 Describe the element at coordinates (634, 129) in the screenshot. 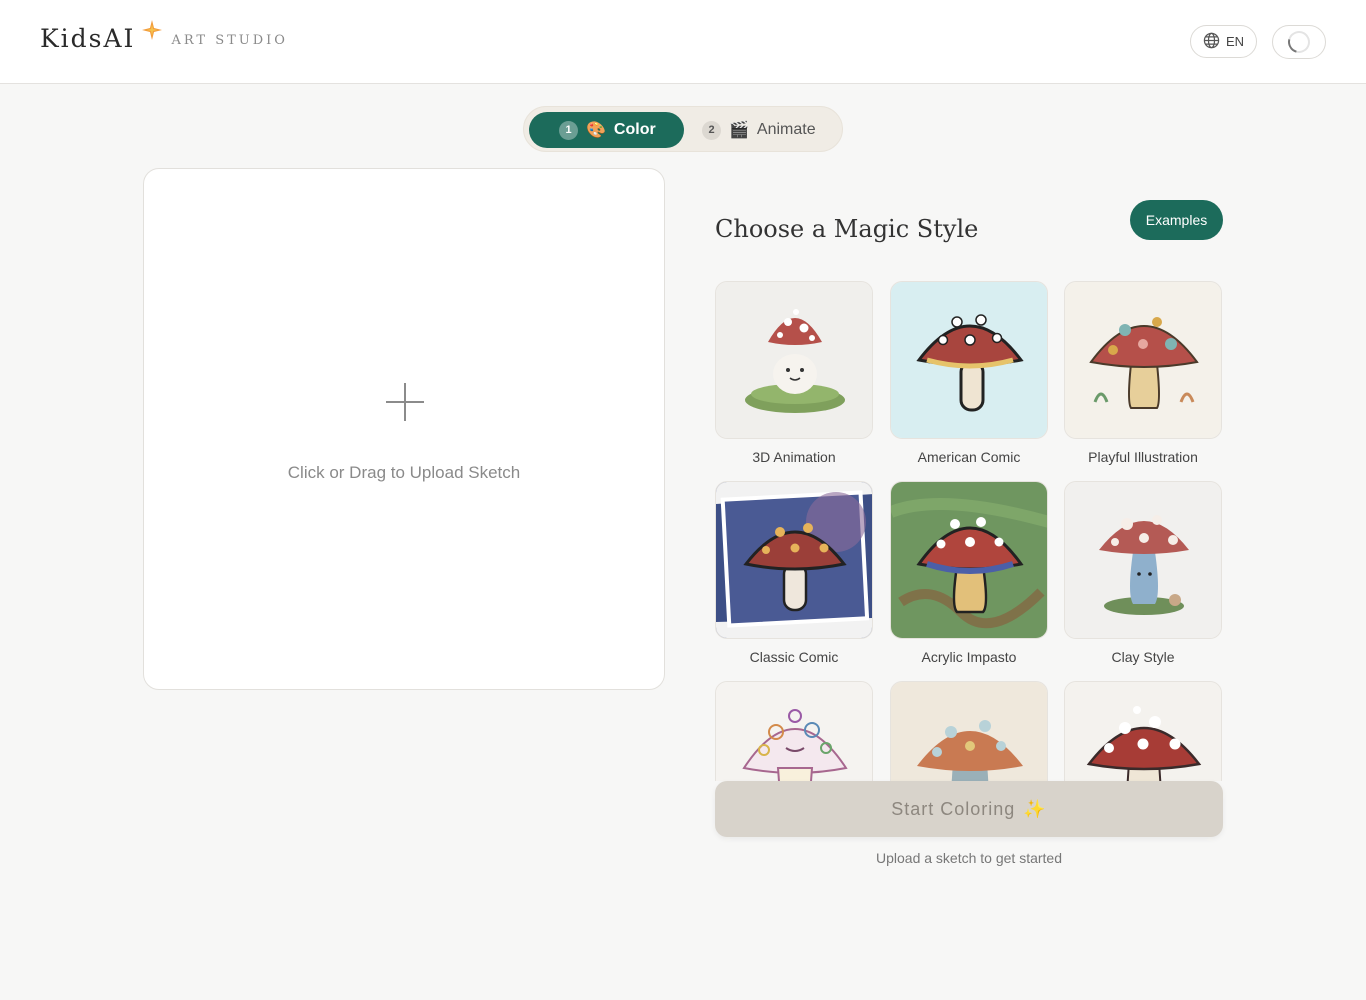

I see `step-label: Color` at that location.